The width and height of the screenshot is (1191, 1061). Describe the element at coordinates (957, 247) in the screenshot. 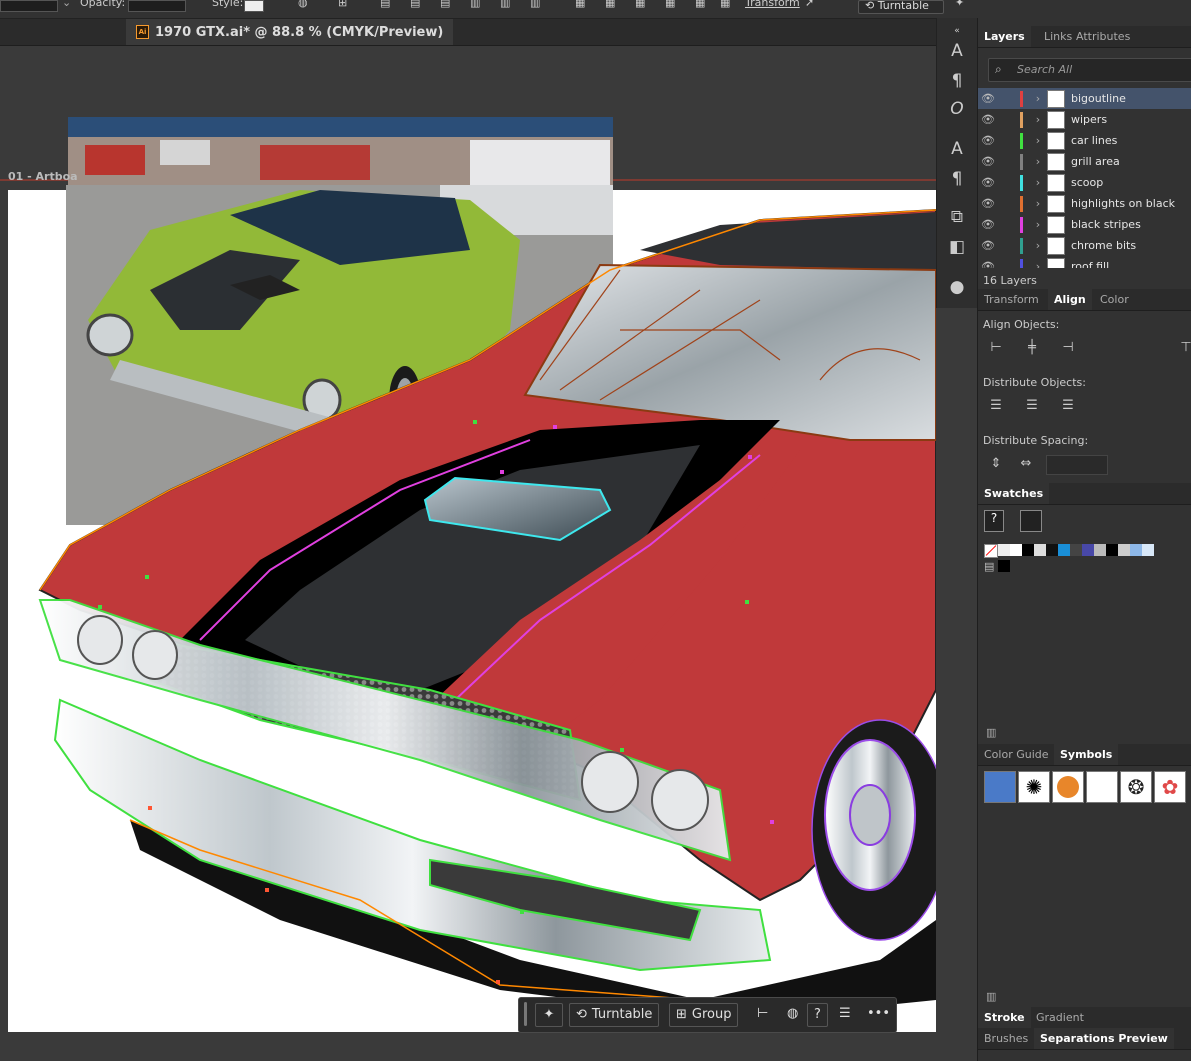

I see `transparency-icon: ◧` at that location.